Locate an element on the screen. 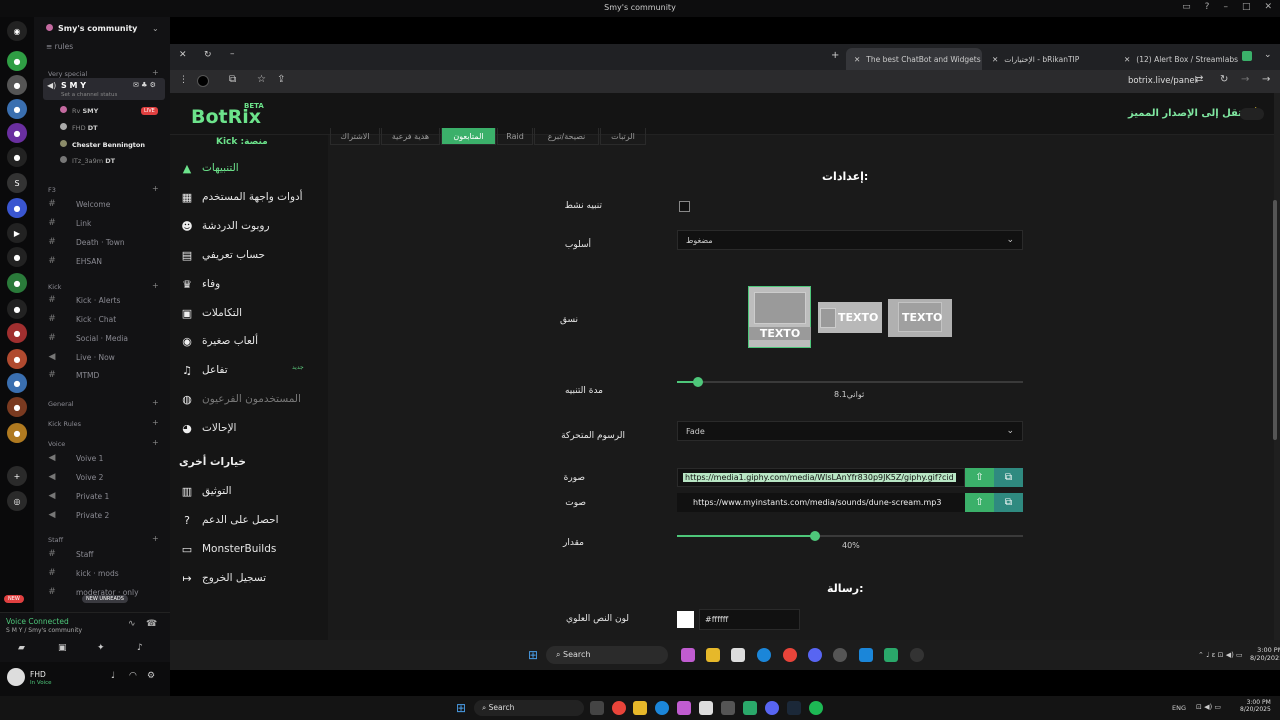  alert-tab: Raid is located at coordinates (515, 136).